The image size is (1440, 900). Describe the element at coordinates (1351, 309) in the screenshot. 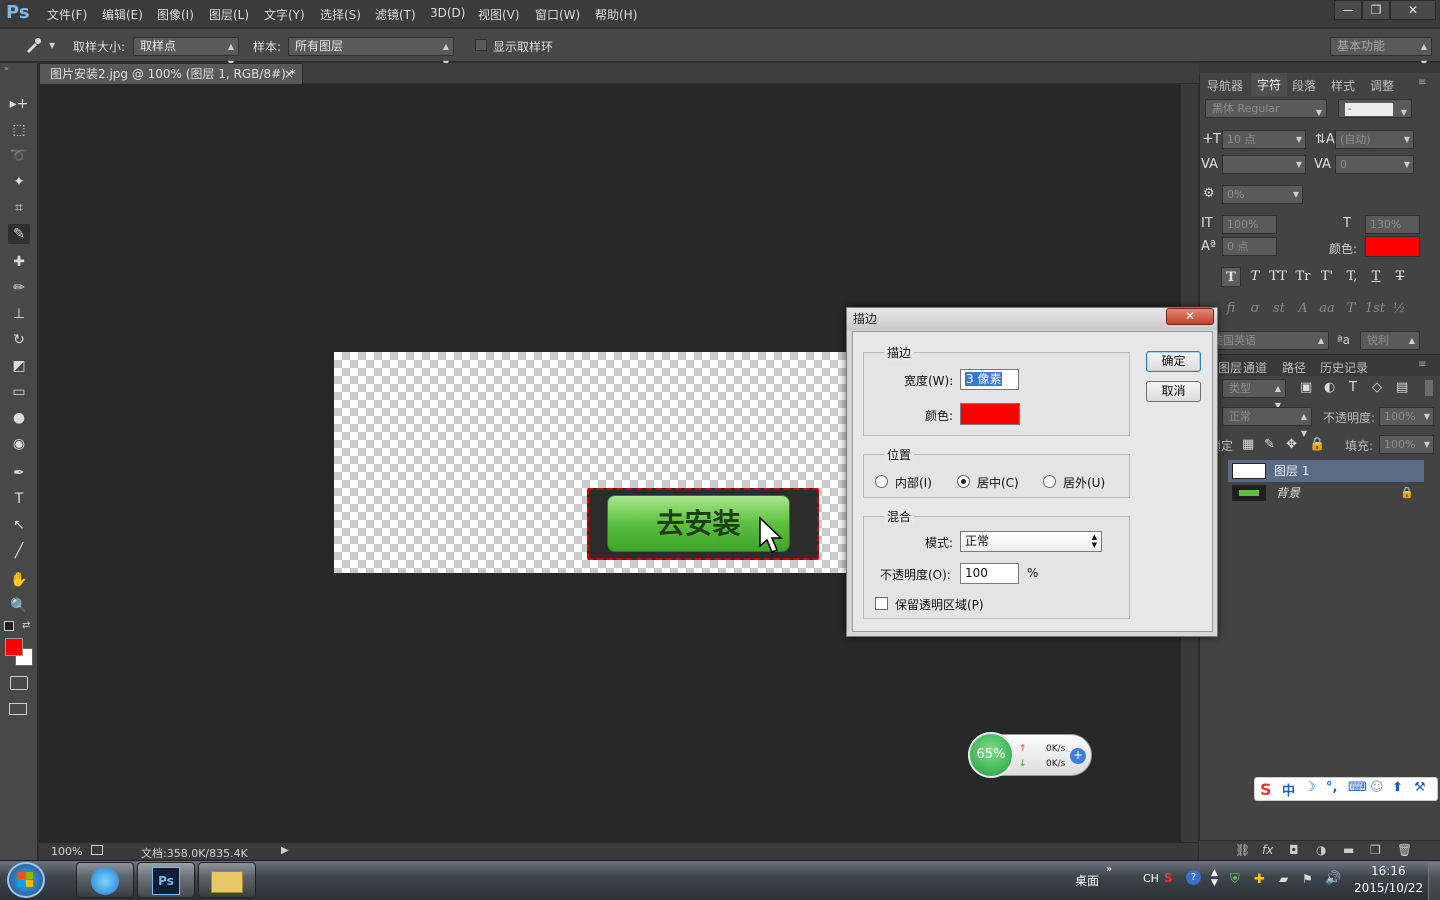

I see `opentype-button: T` at that location.